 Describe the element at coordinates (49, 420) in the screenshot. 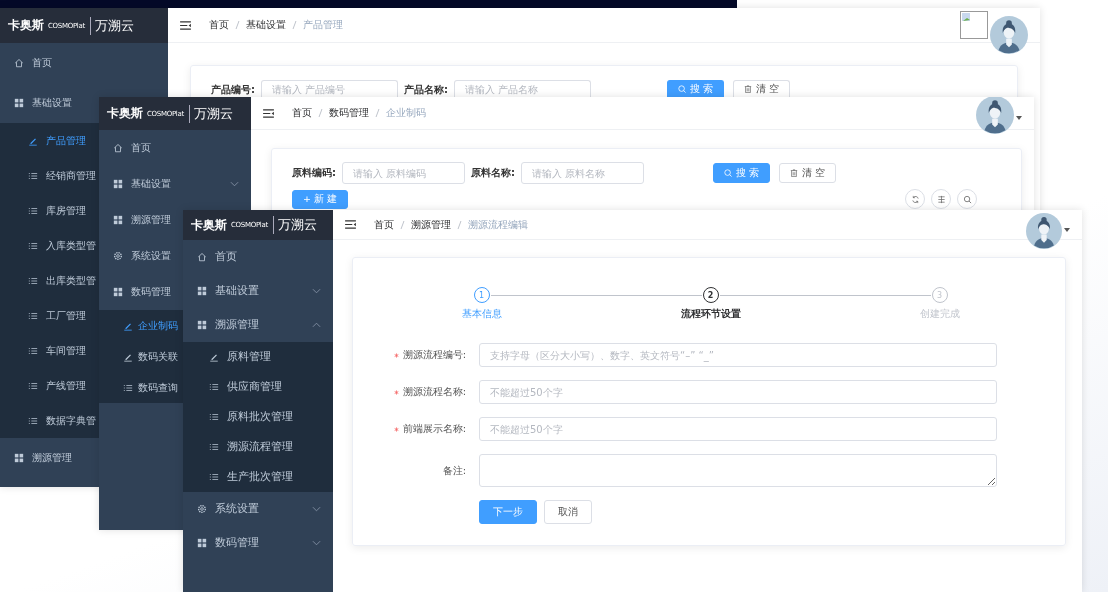

I see `sidebar-item: 数据字典管` at that location.